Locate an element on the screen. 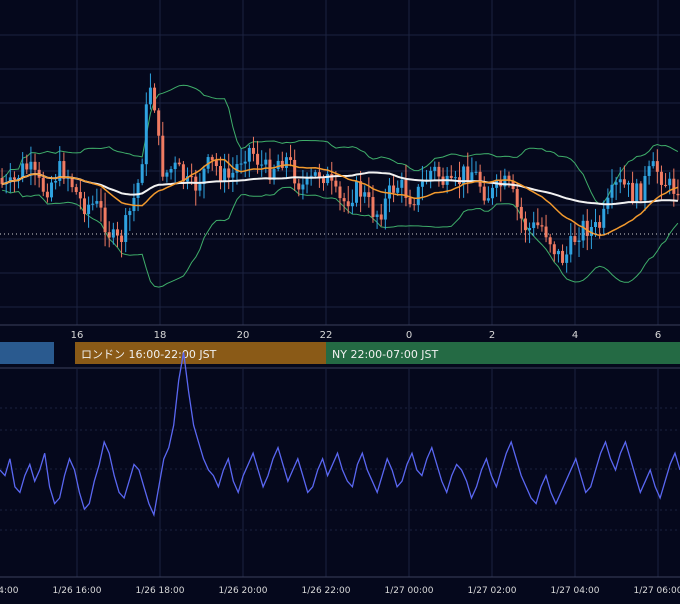 The height and width of the screenshot is (604, 680). session-bar: ロンドン 16:00-22:00 JST NY 22:00-07:00 JST is located at coordinates (340, 353).